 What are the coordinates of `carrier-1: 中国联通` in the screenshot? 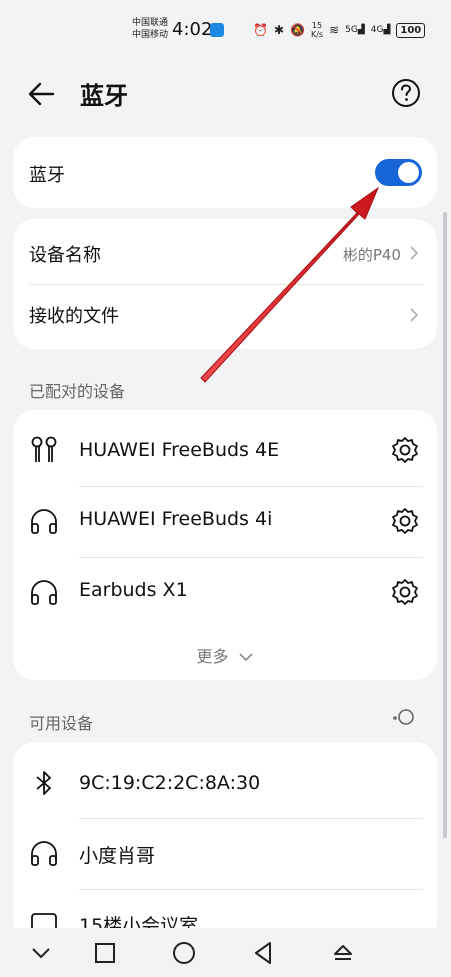 It's located at (150, 23).